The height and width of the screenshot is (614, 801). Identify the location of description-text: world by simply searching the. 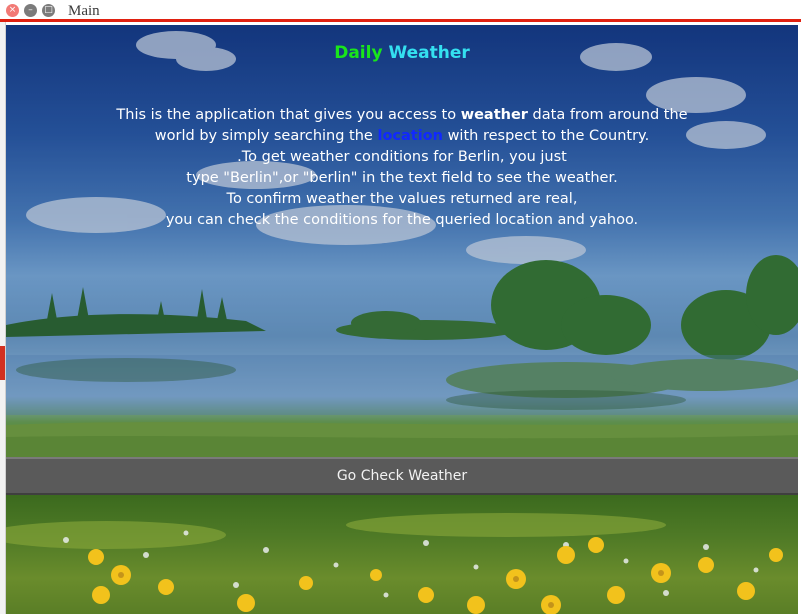
(266, 136).